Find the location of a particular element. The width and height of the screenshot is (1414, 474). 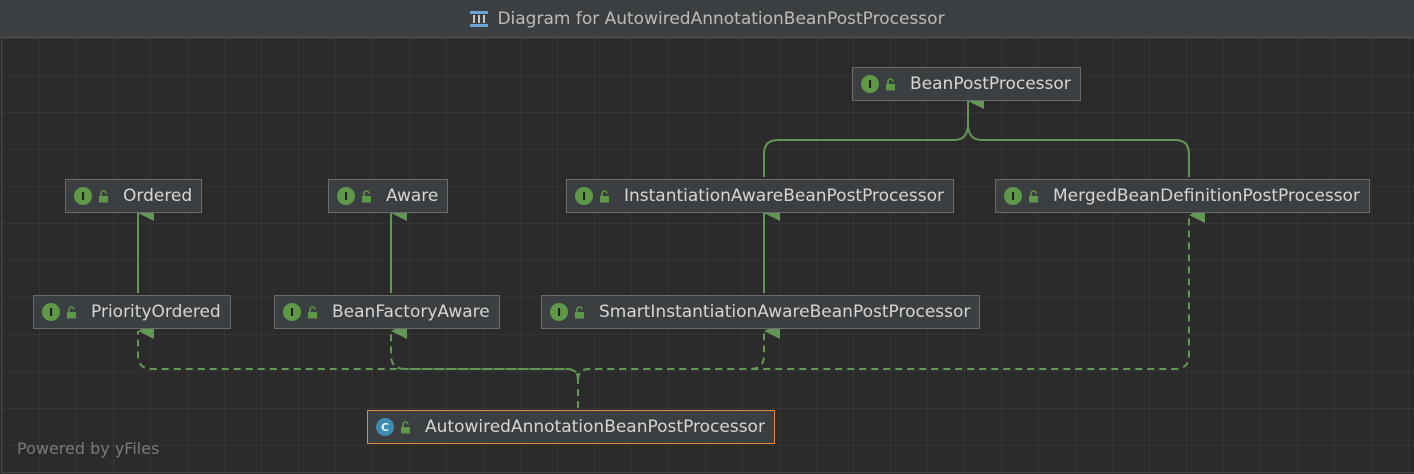

node-label: MergedBeanDefinitionPostProcessor is located at coordinates (1206, 196).